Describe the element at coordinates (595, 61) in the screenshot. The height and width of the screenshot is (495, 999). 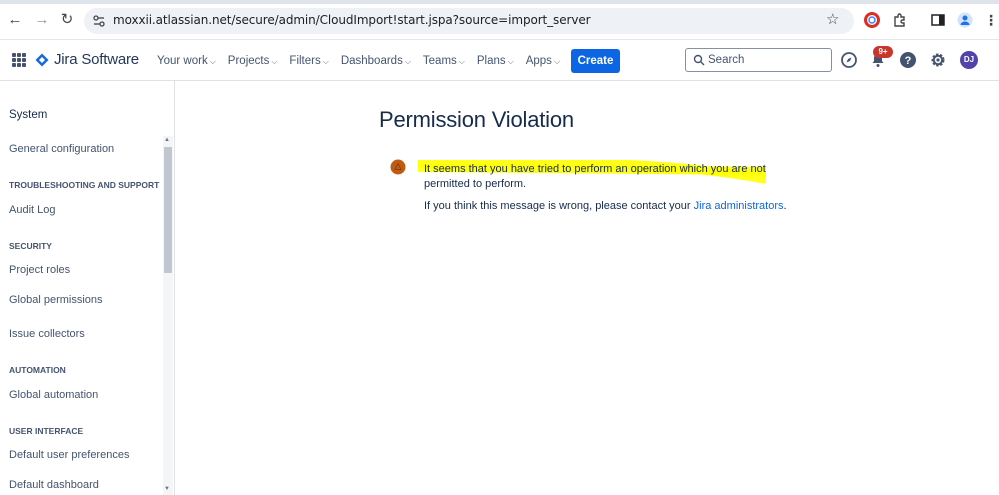
I see `create-button: Create` at that location.